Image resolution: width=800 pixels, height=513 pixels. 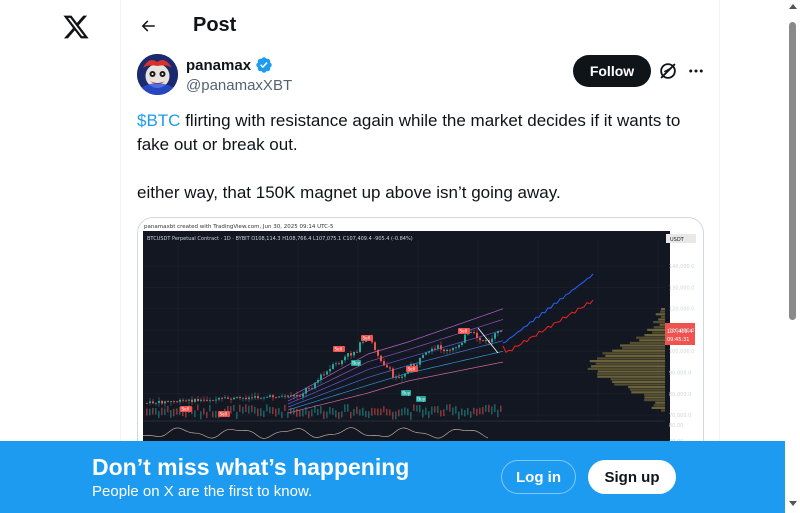 I want to click on price-tick-label: 130,000.0, so click(x=681, y=288).